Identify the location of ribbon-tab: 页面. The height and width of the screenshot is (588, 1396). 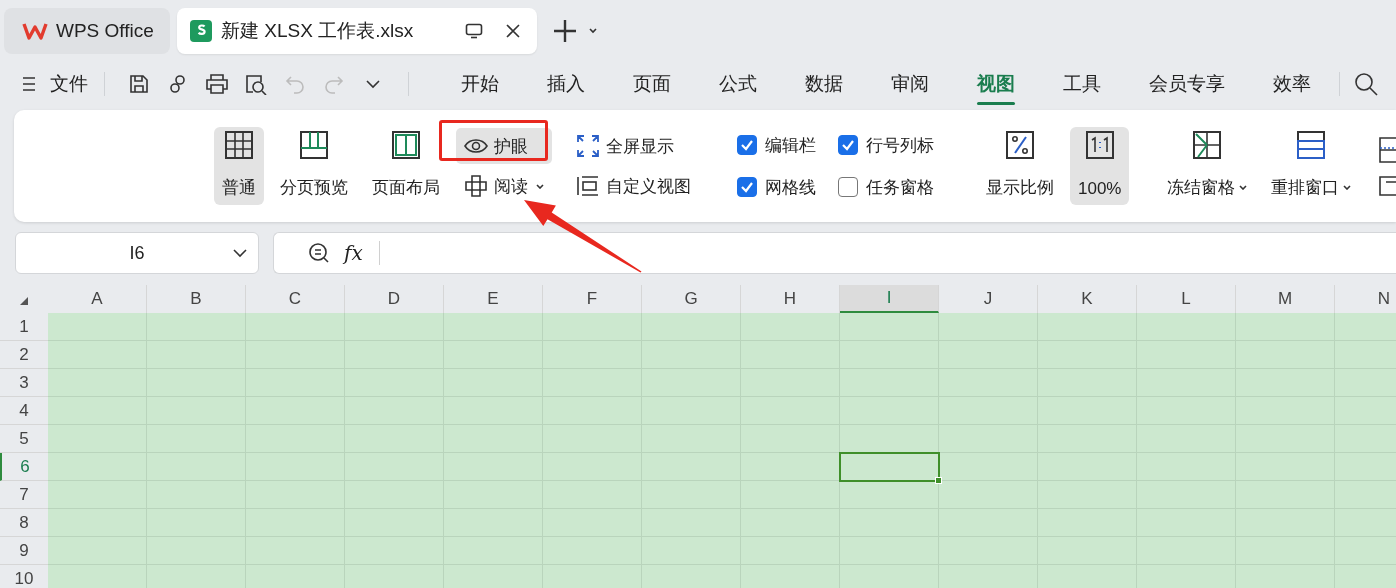
(652, 84).